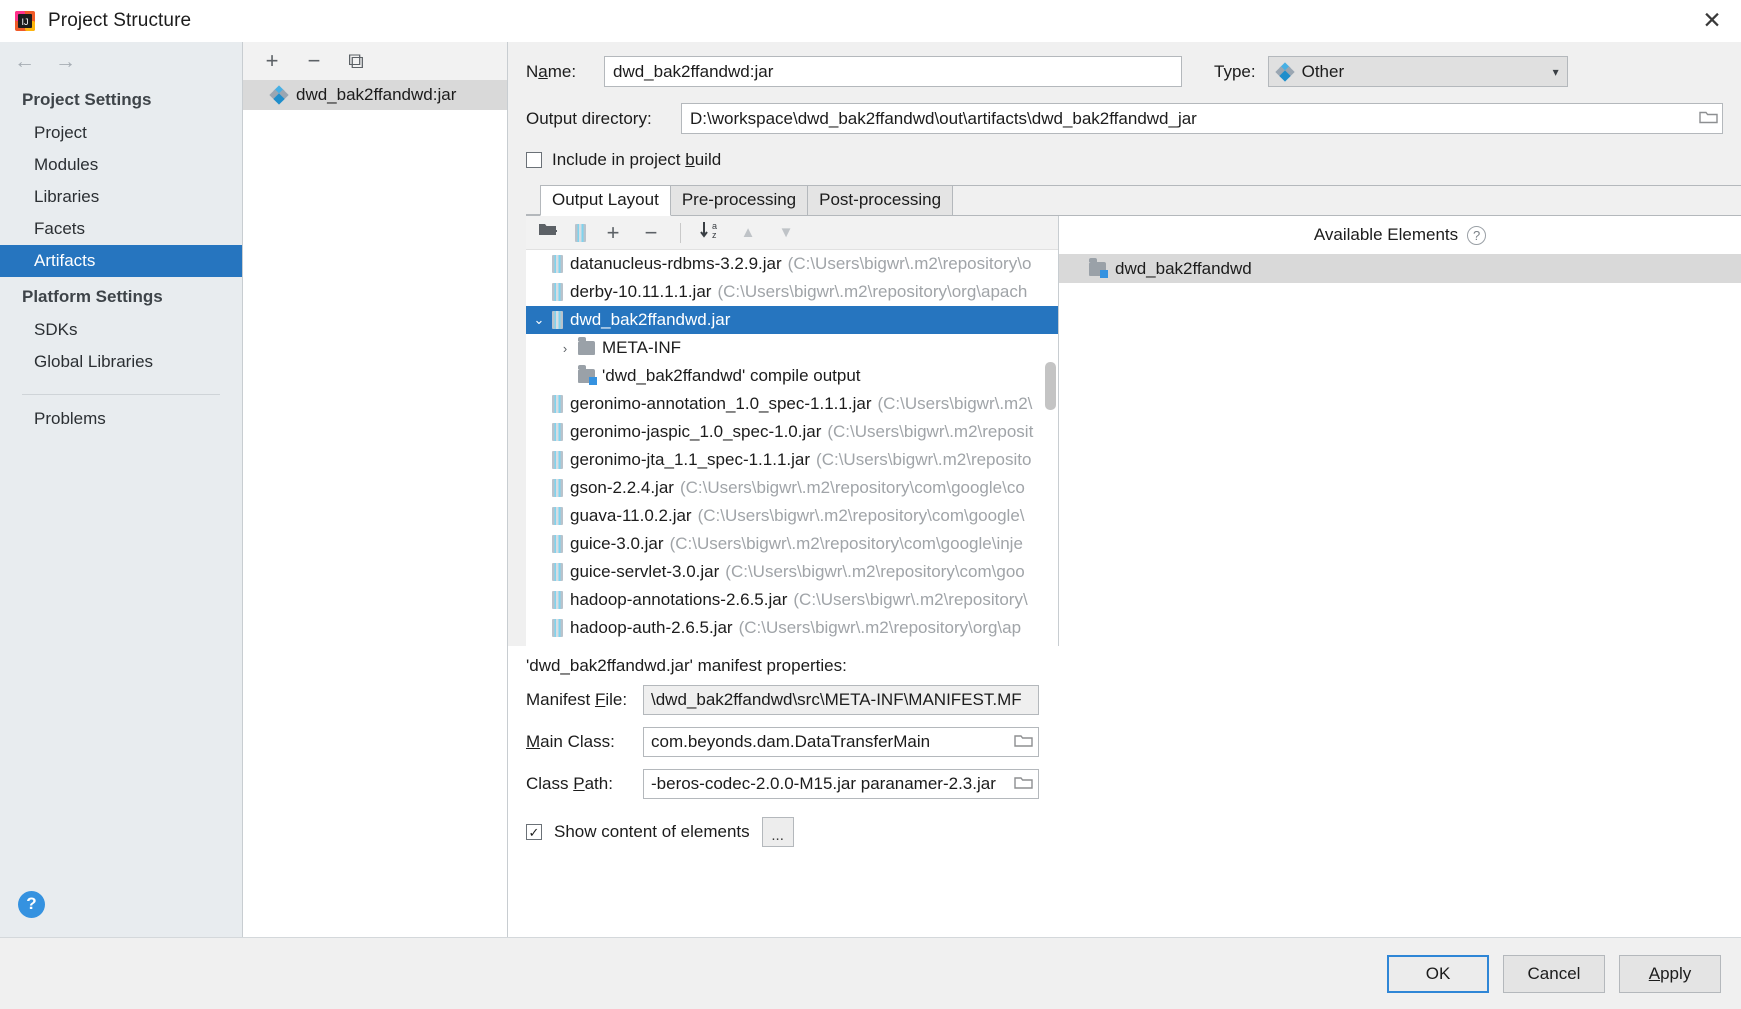 The height and width of the screenshot is (1009, 1741). I want to click on sidebar-item-modules: Modules, so click(121, 165).